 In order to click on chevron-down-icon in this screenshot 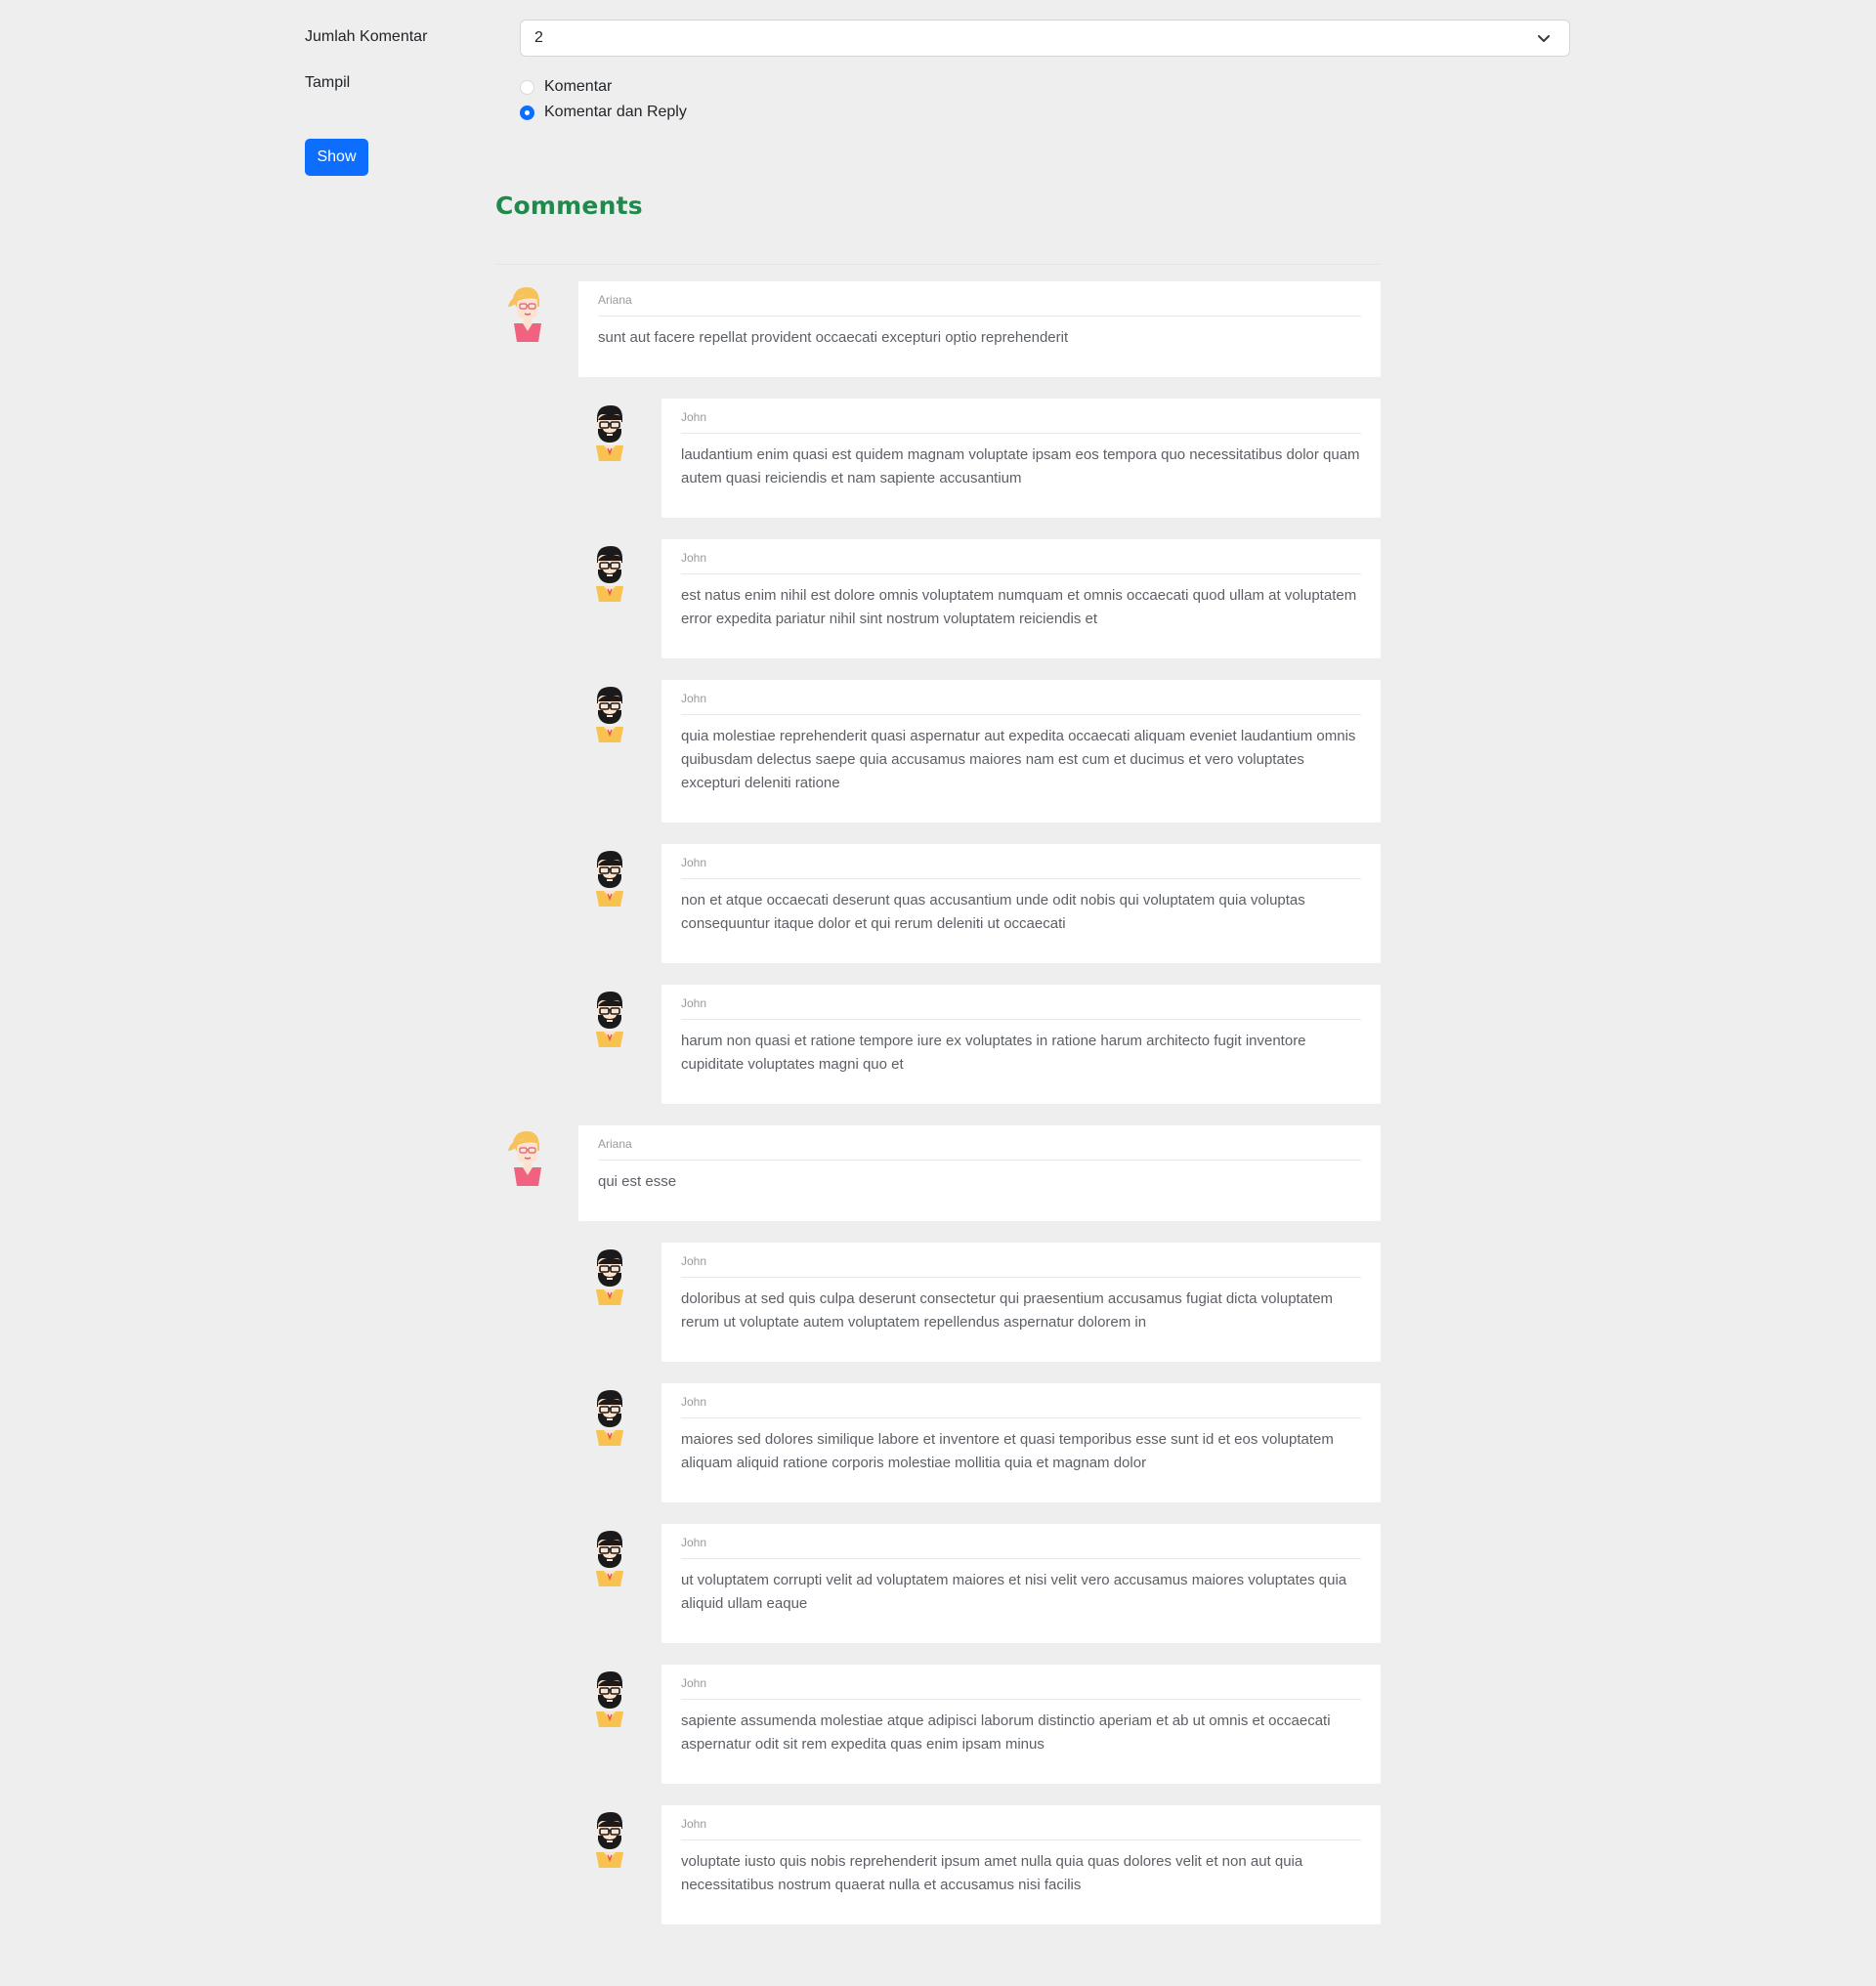, I will do `click(1544, 38)`.